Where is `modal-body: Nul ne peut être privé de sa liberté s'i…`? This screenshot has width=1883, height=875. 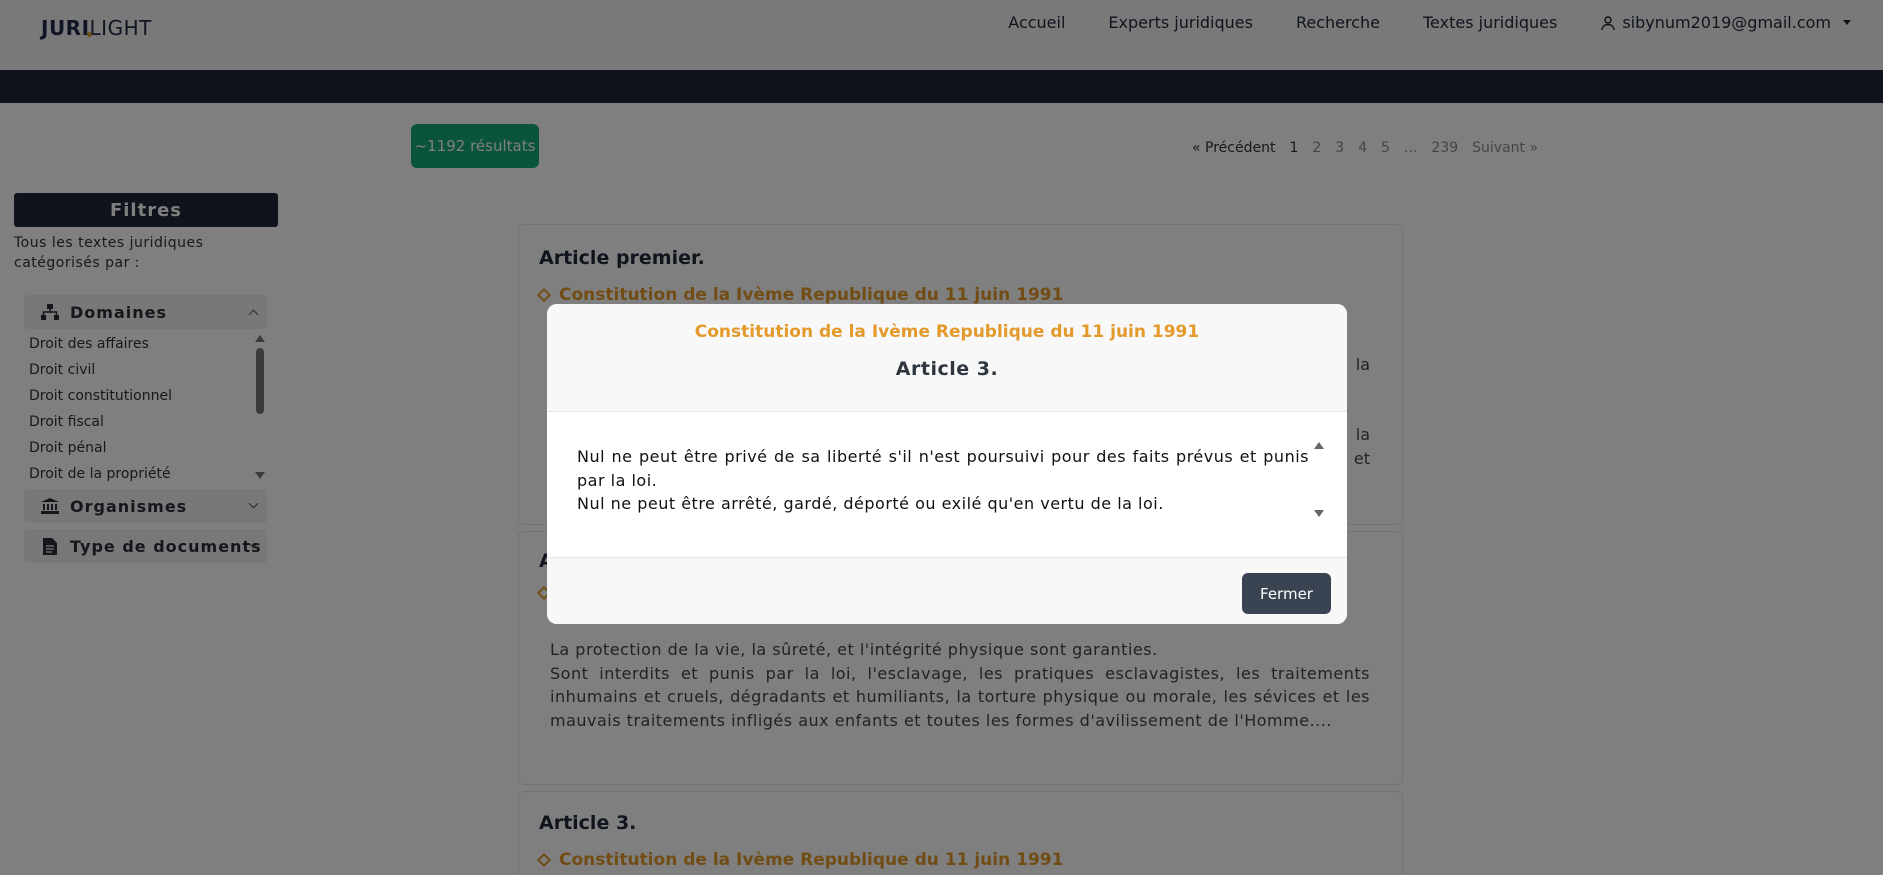
modal-body: Nul ne peut être privé de sa liberté s'i… is located at coordinates (947, 484).